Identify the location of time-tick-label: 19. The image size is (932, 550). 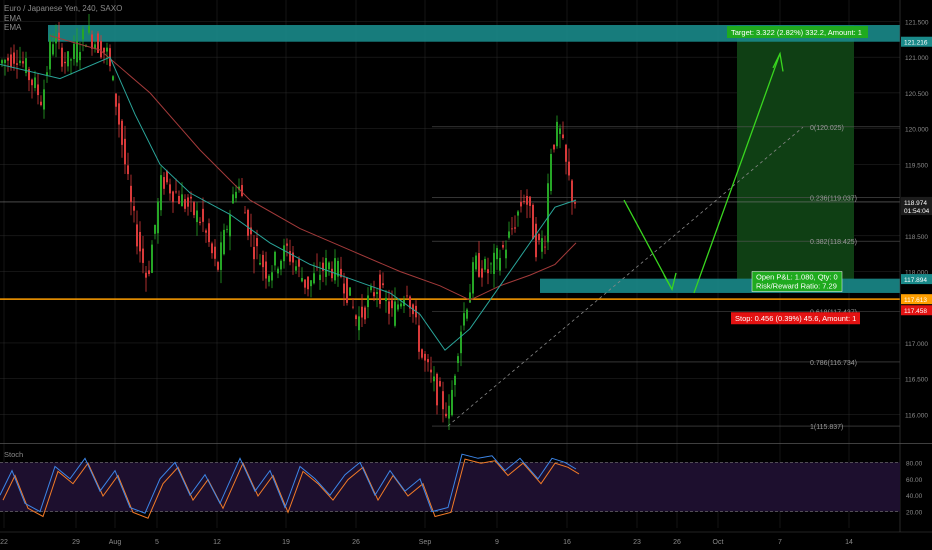
(286, 542).